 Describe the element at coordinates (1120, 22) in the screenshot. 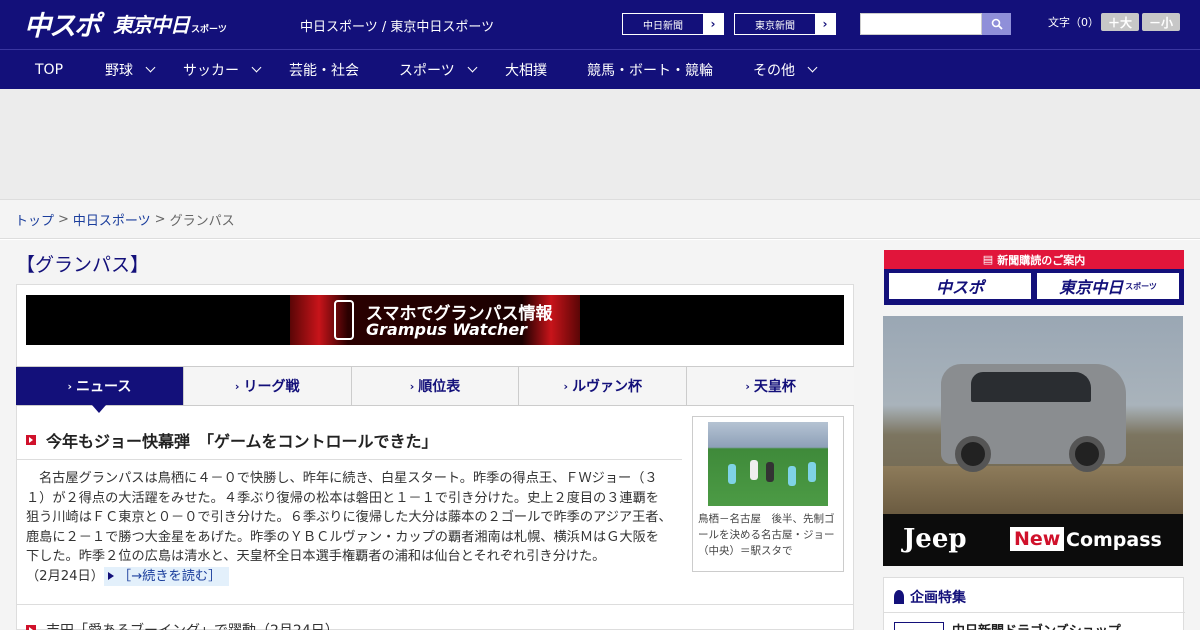

I see `font-bigger-button: ＋大` at that location.